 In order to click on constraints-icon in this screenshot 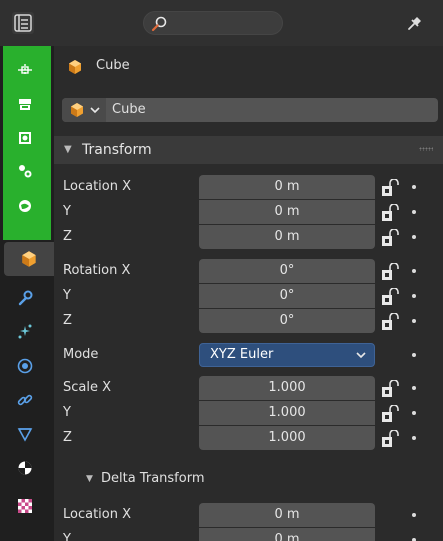, I will do `click(25, 400)`.